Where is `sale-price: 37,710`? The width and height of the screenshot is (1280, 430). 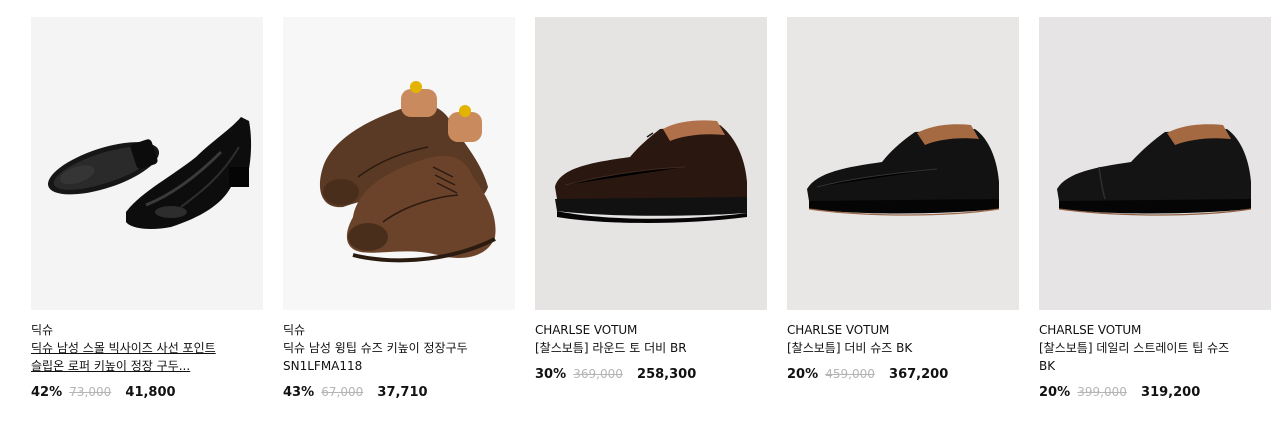 sale-price: 37,710 is located at coordinates (402, 392).